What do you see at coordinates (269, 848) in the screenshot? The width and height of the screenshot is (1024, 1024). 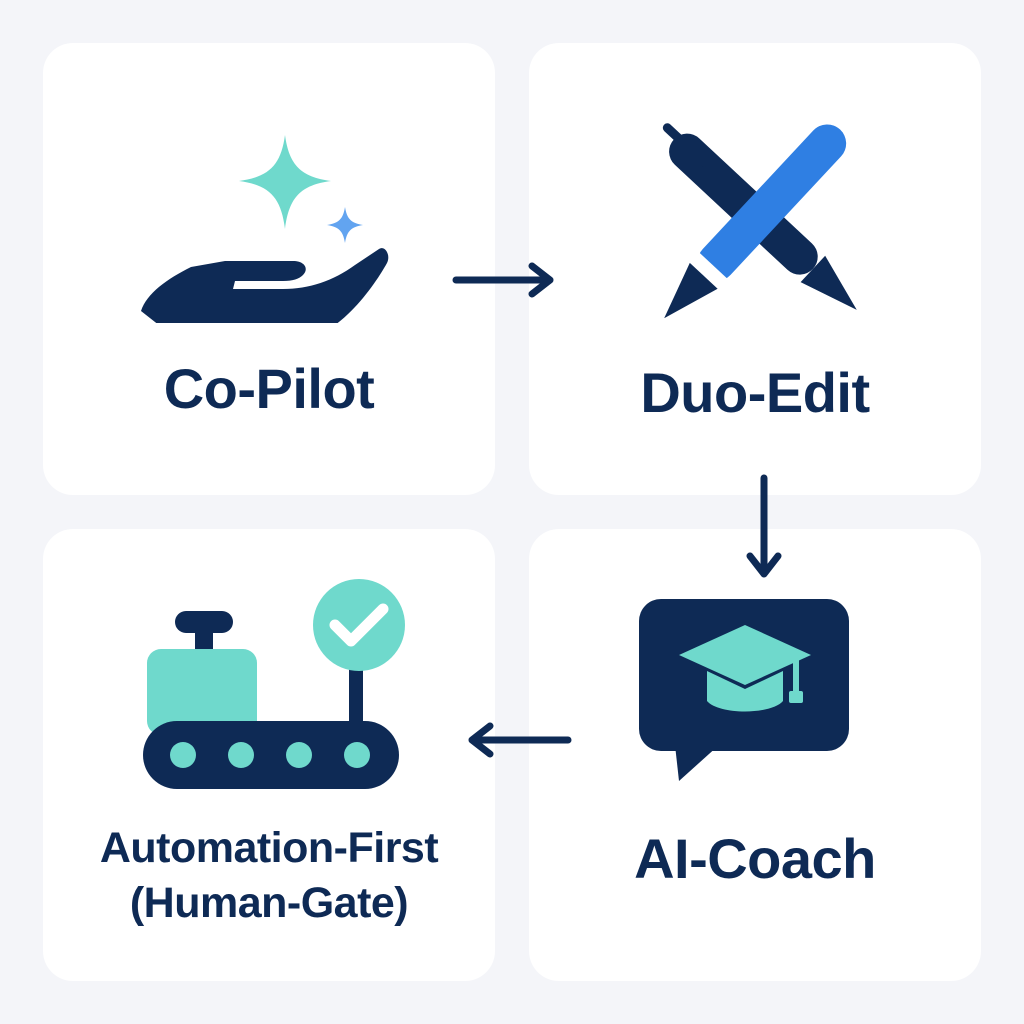 I see `automation-first-label: Automation-First` at bounding box center [269, 848].